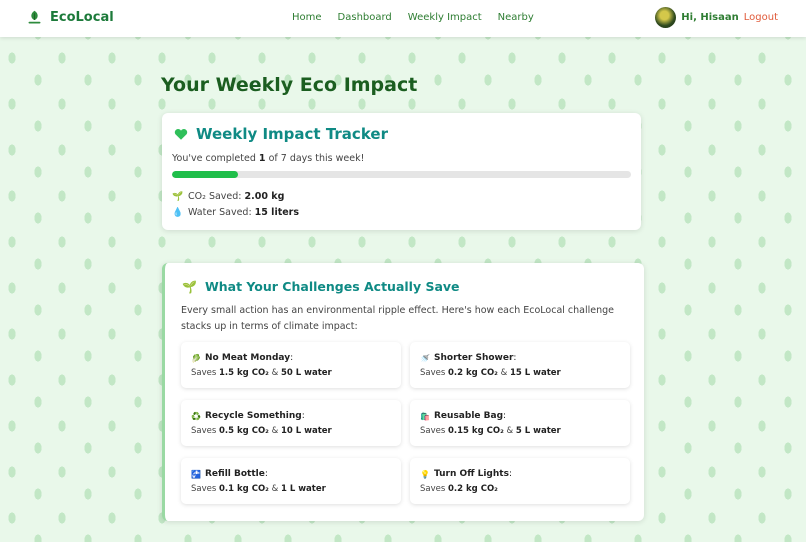 This screenshot has width=806, height=542. I want to click on user-greeting: Hi, Hisaan, so click(710, 17).